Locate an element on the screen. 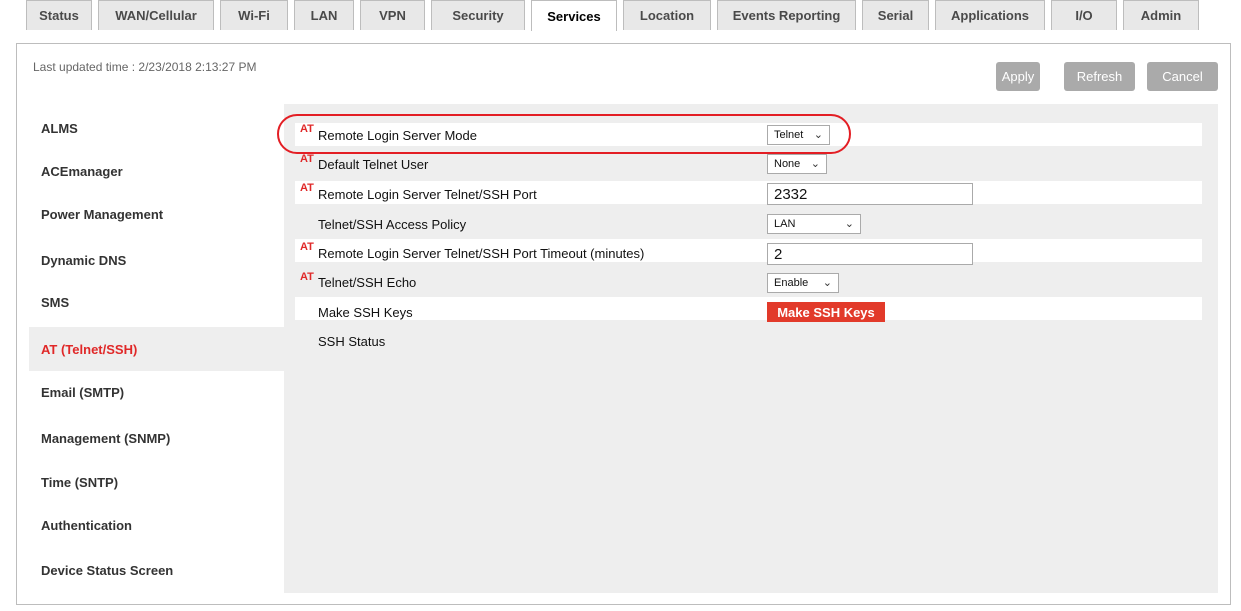 This screenshot has width=1241, height=611. tab-security: Security is located at coordinates (478, 15).